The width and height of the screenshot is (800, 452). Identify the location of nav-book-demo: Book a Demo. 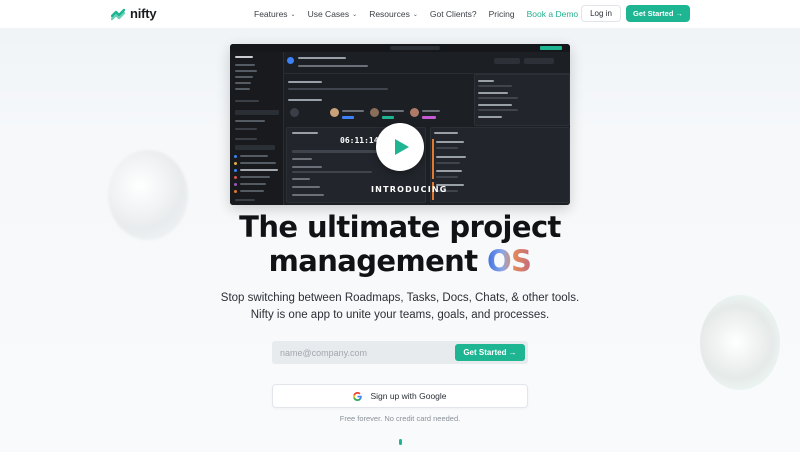
(553, 14).